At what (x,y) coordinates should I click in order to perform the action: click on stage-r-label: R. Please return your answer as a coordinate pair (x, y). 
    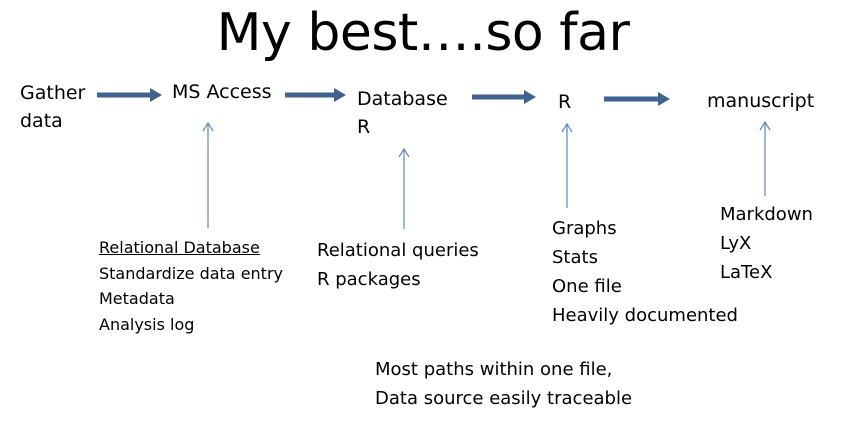
    Looking at the image, I should click on (565, 102).